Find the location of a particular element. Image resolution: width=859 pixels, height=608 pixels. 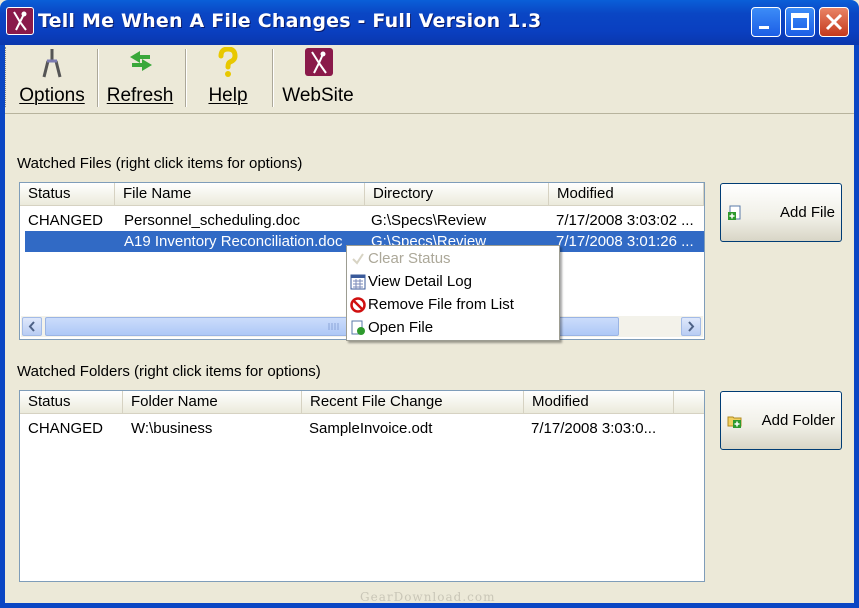

watermark: GearDownload.com is located at coordinates (428, 597).